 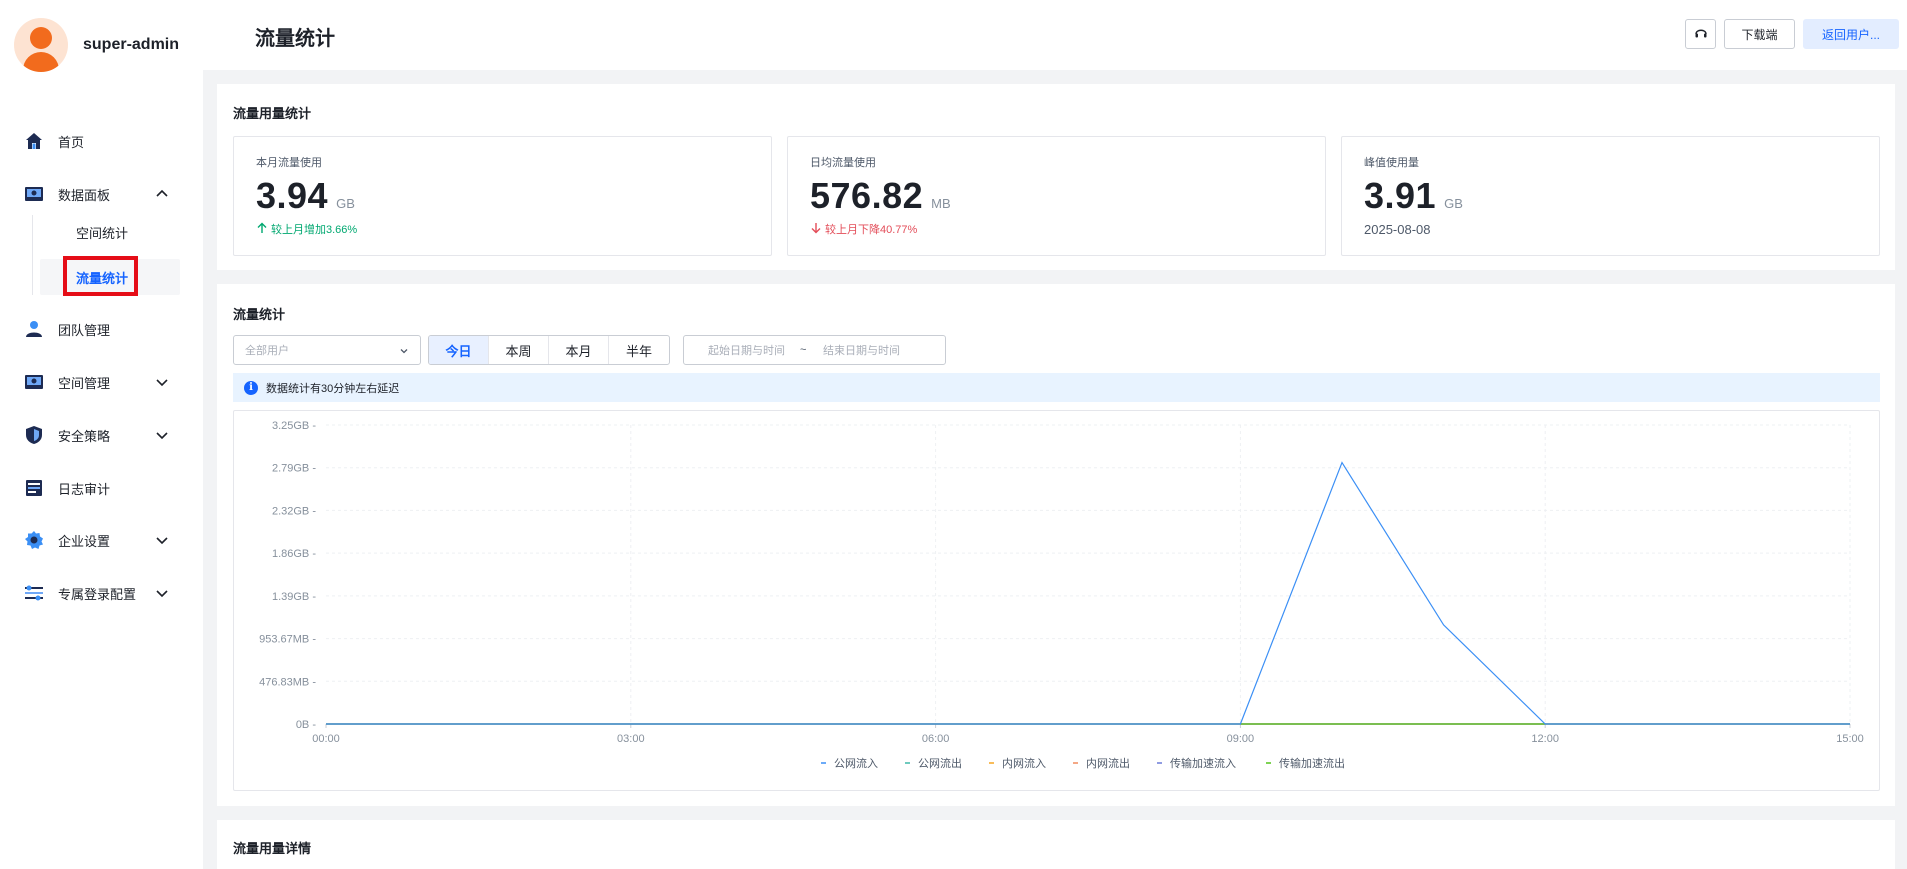 What do you see at coordinates (814, 350) in the screenshot?
I see `date-range-picker: 起始日期与时间 ~ 结束日期与时间` at bounding box center [814, 350].